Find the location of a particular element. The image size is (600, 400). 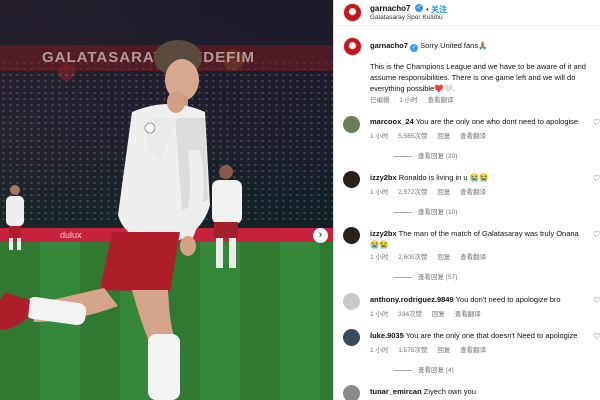

comment-meta: 1 小时 2,600次赞 回复 查看翻译 is located at coordinates (432, 256).